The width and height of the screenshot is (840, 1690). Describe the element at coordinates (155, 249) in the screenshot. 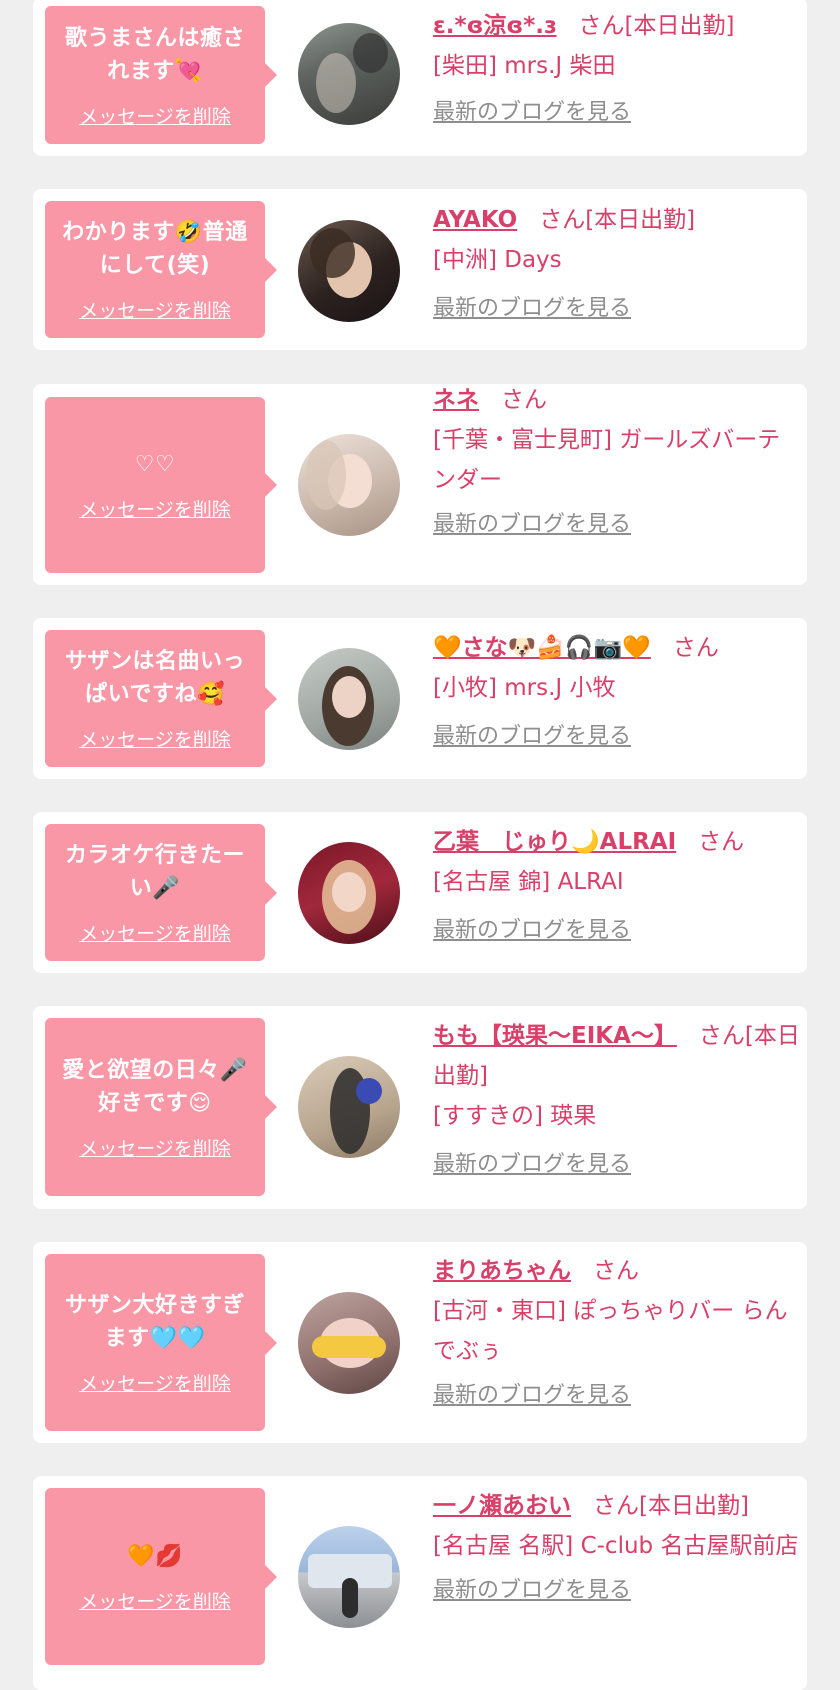

I see `message-text: わかります🤣普通にして(笑)` at that location.